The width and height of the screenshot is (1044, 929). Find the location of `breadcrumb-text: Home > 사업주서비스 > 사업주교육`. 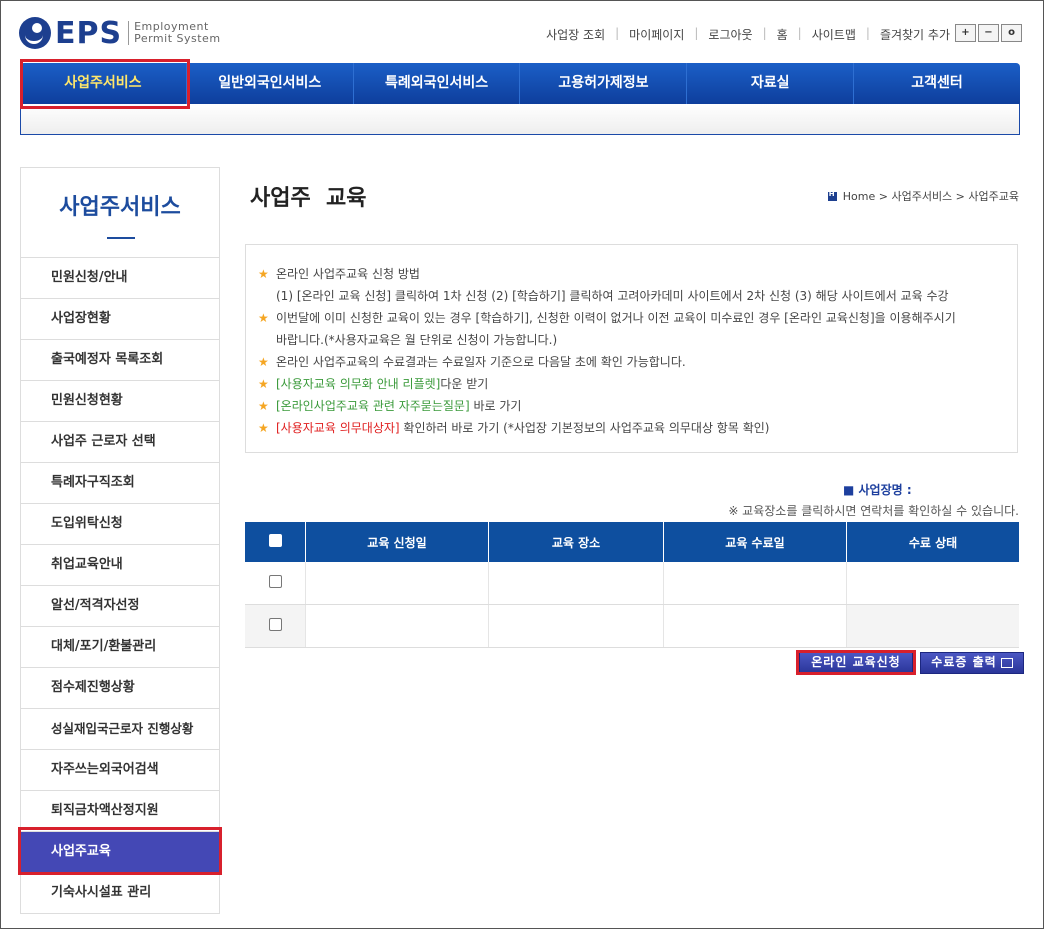

breadcrumb-text: Home > 사업주서비스 > 사업주교육 is located at coordinates (930, 196).